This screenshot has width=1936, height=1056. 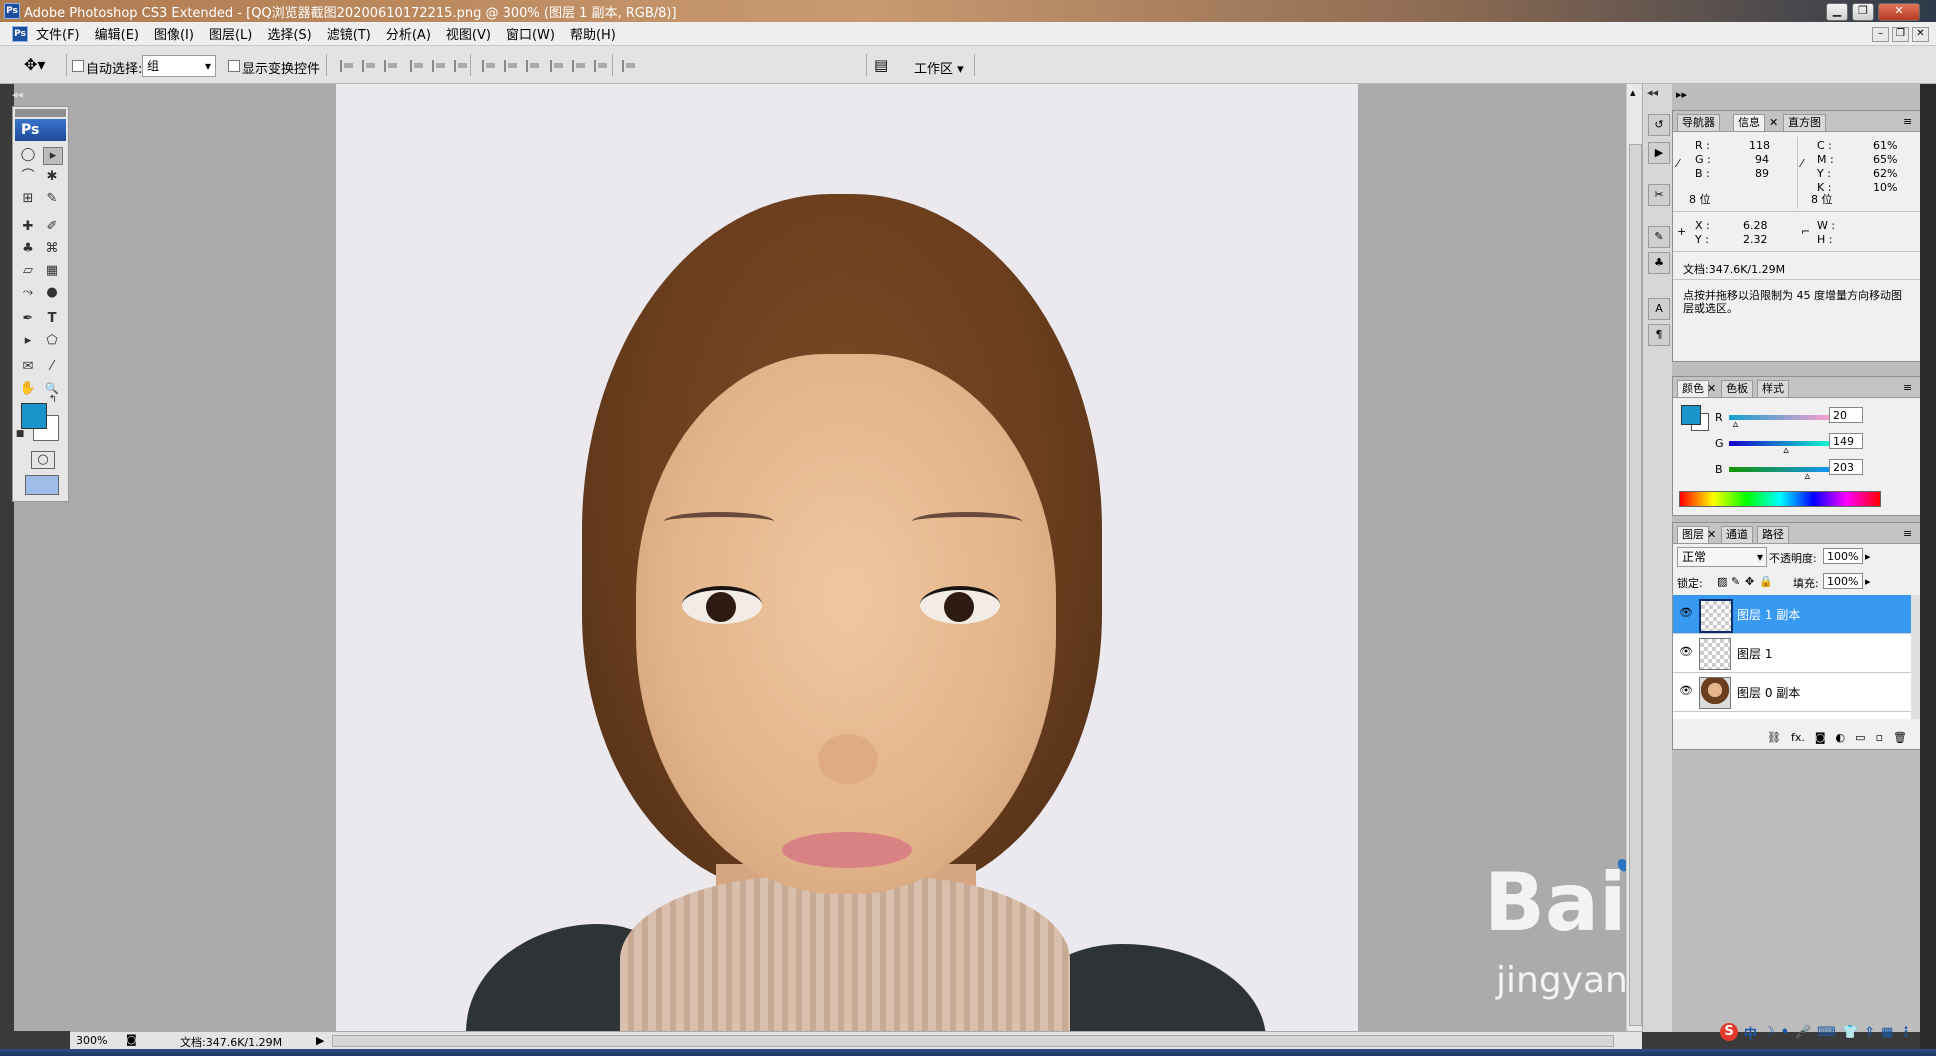 What do you see at coordinates (234, 66) in the screenshot?
I see `show-transform-checkbox` at bounding box center [234, 66].